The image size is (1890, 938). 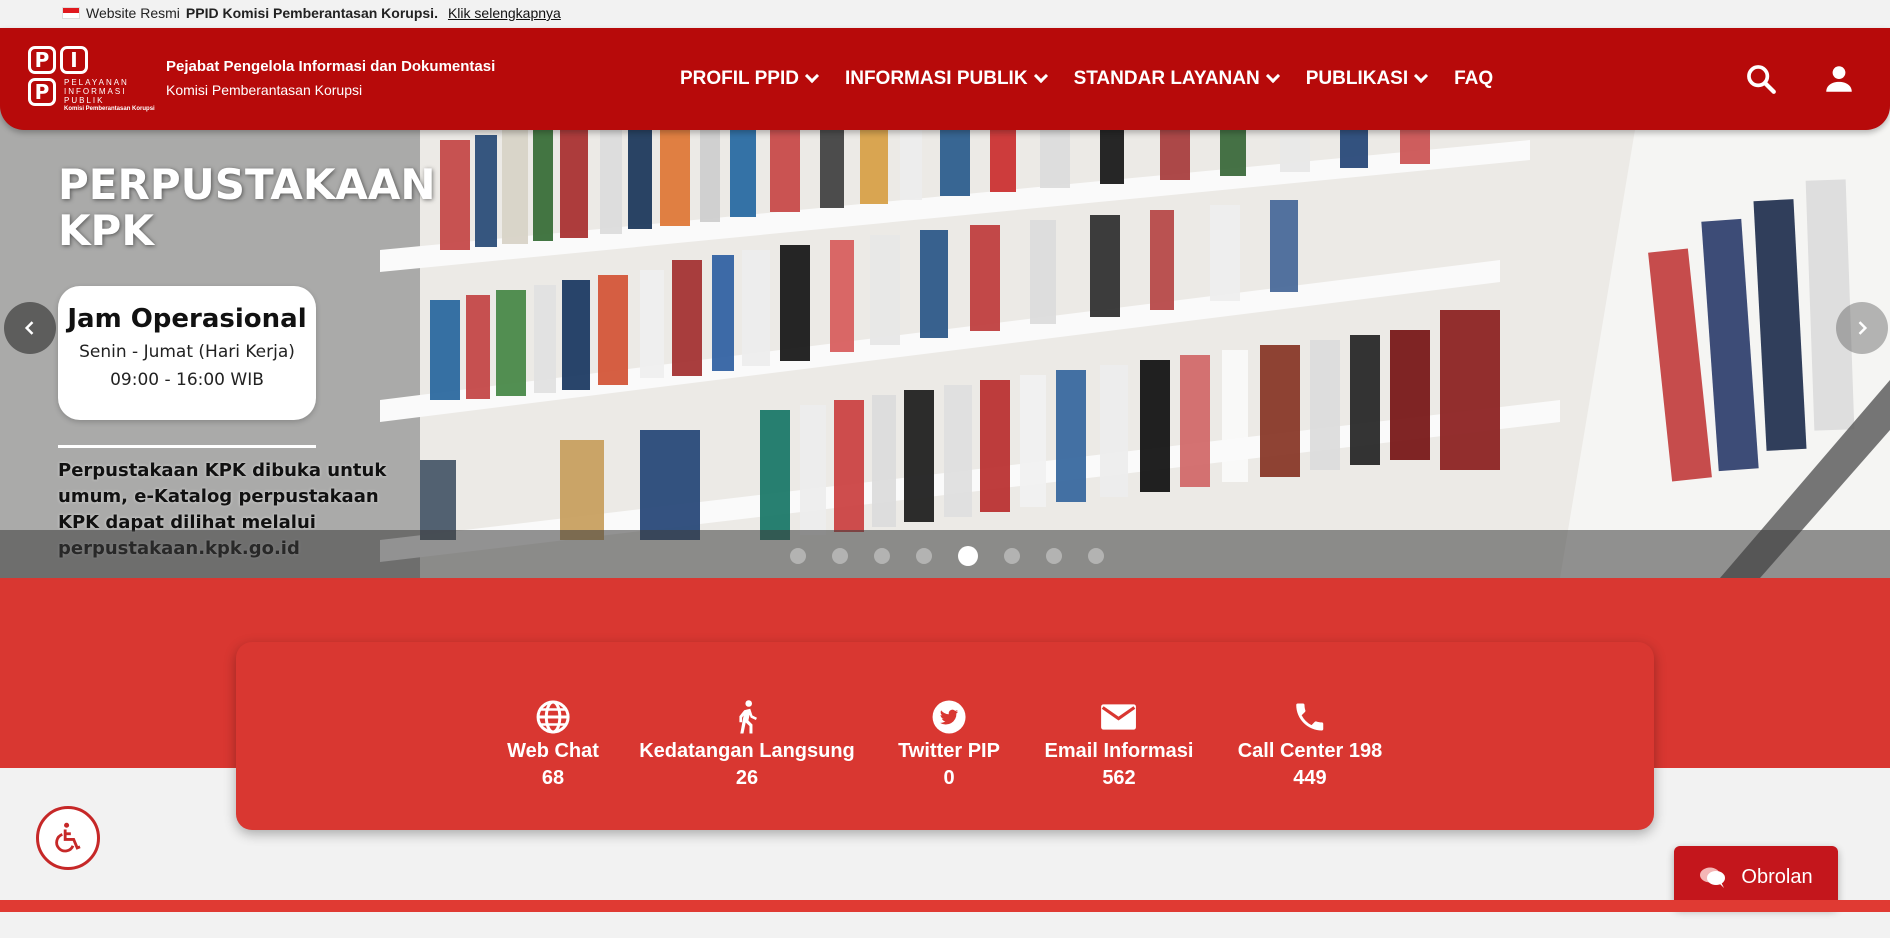 I want to click on stat-kedatangan-langsung: Kedatangan Langsung 26, so click(x=747, y=744).